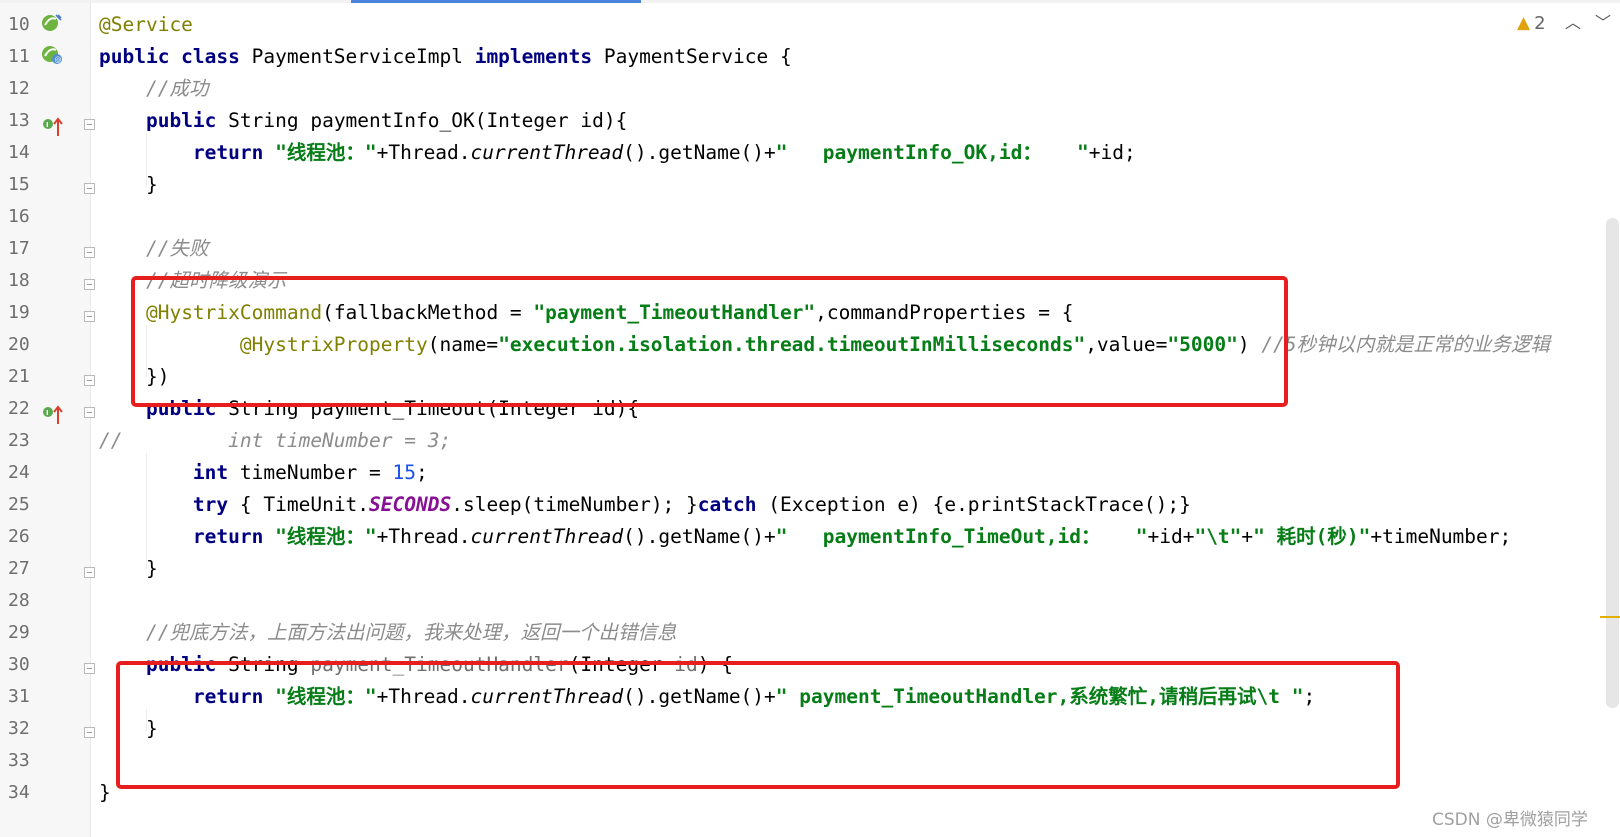 The height and width of the screenshot is (837, 1620). What do you see at coordinates (52, 22) in the screenshot?
I see `spring-bean-icon` at bounding box center [52, 22].